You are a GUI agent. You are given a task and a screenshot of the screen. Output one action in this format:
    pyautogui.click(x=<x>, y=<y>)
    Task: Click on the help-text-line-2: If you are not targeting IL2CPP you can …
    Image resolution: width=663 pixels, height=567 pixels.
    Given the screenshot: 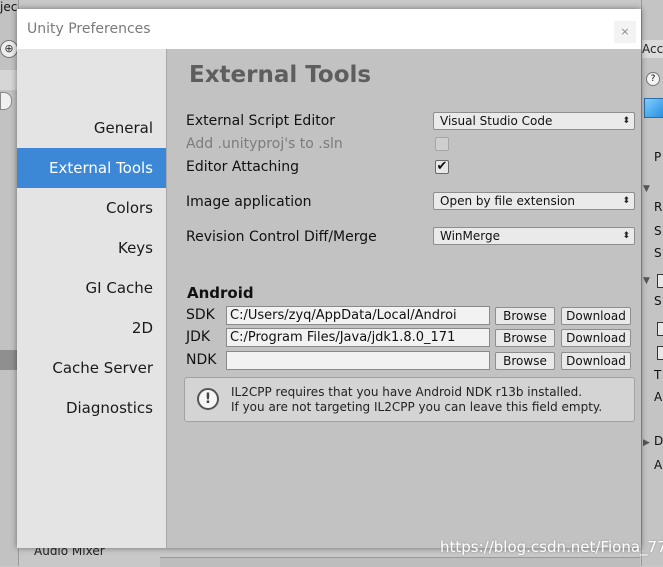 What is the action you would take?
    pyautogui.click(x=417, y=407)
    